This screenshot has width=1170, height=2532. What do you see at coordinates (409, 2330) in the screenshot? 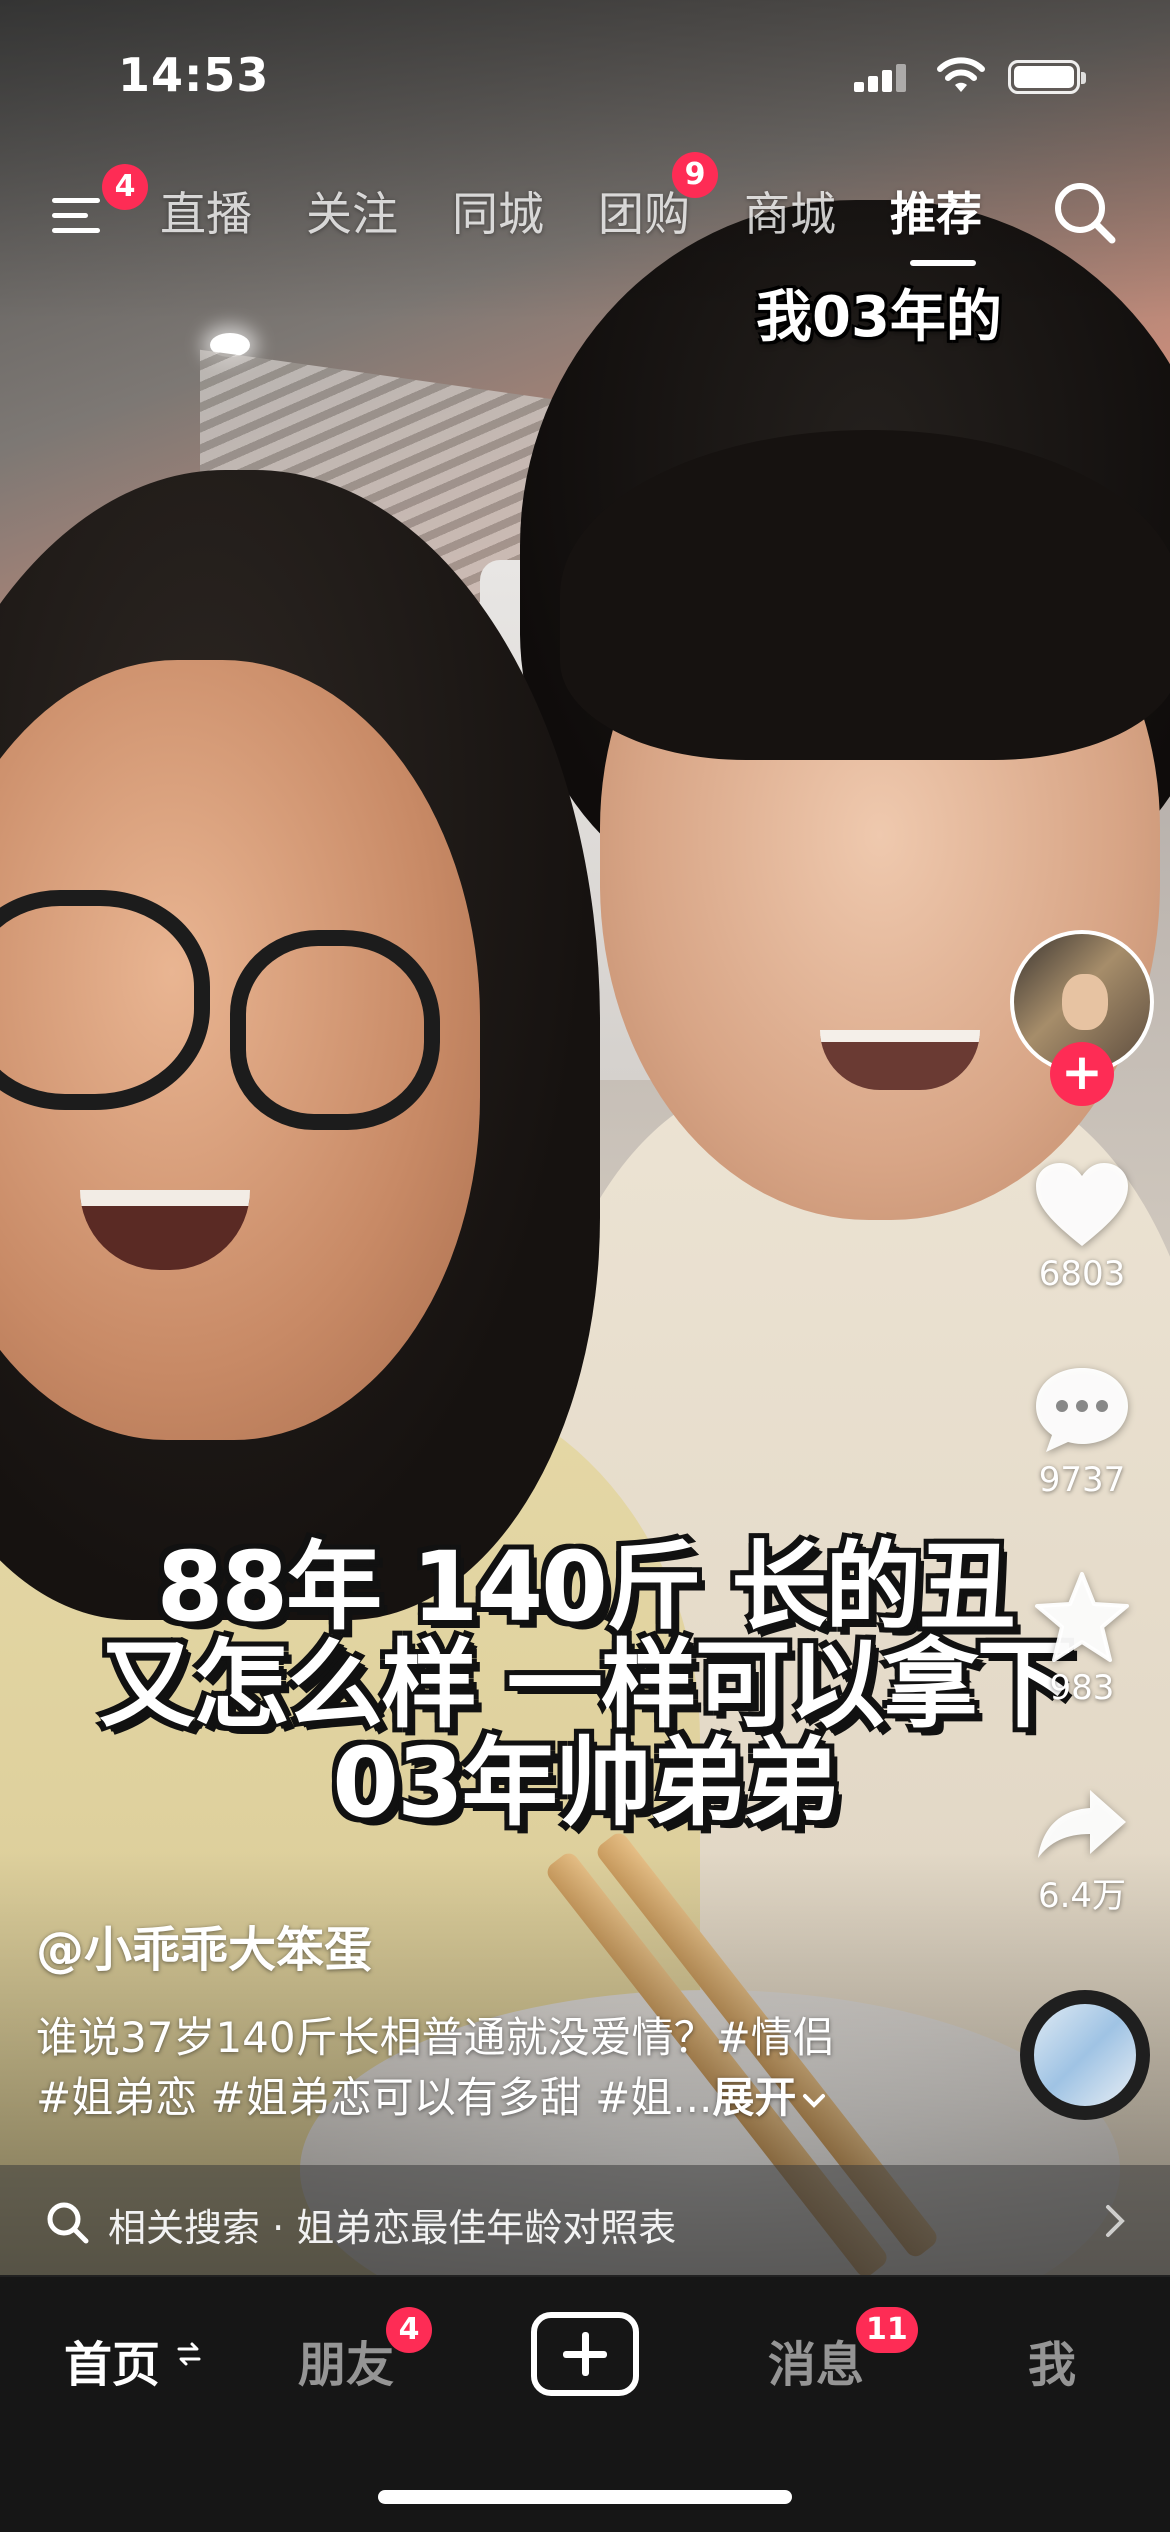
I see `friends-badge: 4` at bounding box center [409, 2330].